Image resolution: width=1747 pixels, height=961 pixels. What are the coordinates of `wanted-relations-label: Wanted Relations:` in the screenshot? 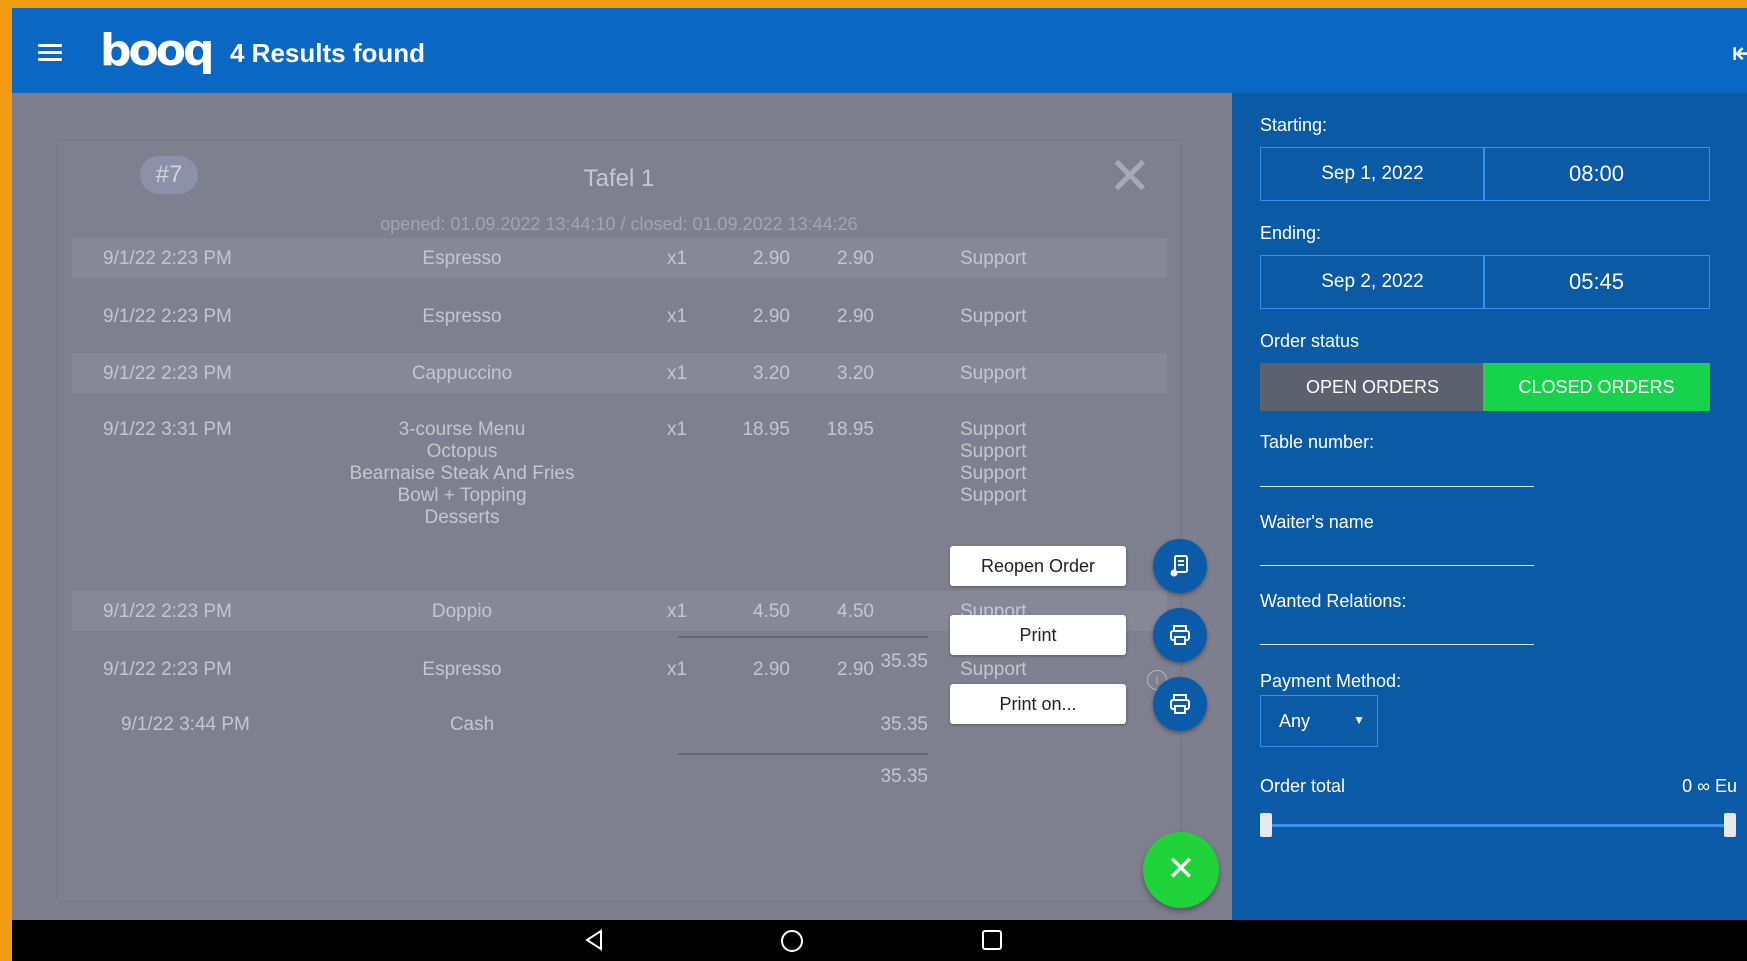 It's located at (1333, 601).